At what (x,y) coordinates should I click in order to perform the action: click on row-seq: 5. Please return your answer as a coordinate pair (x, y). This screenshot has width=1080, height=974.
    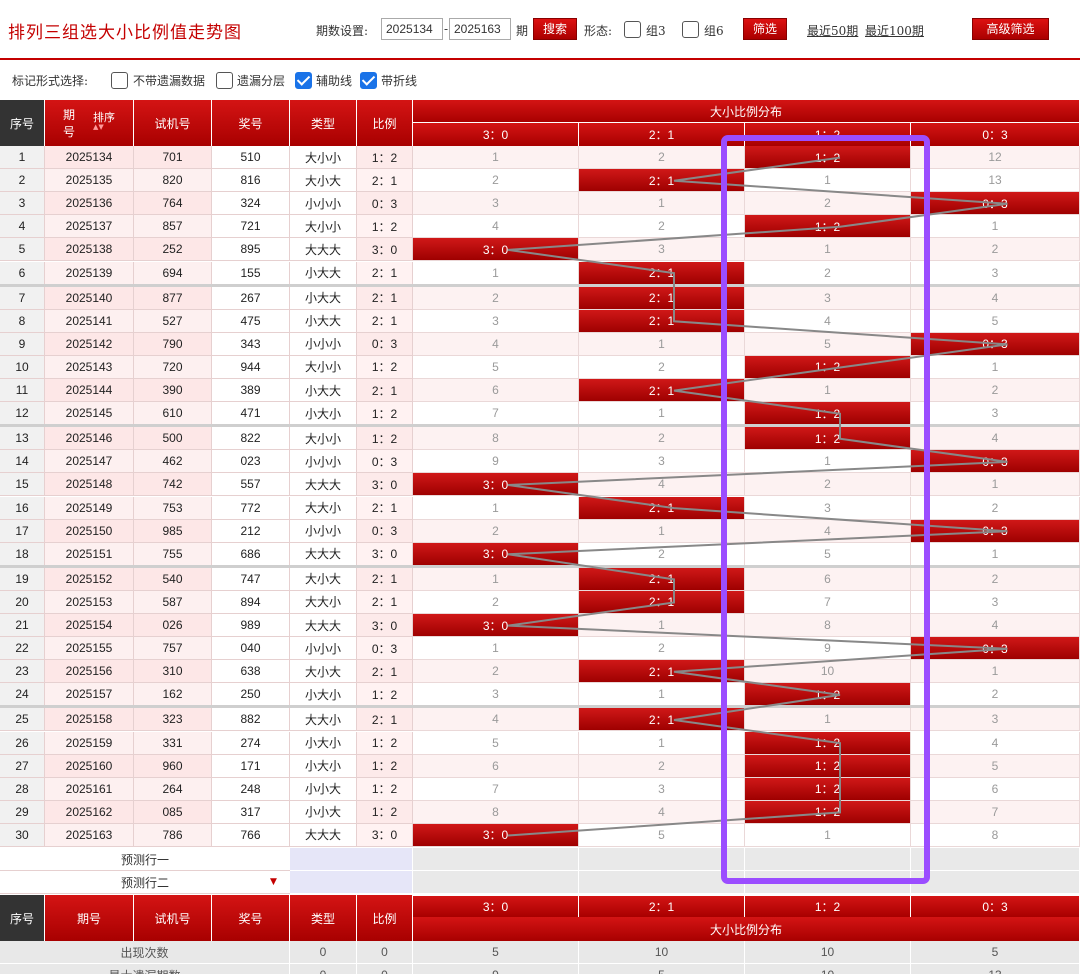
    Looking at the image, I should click on (22, 250).